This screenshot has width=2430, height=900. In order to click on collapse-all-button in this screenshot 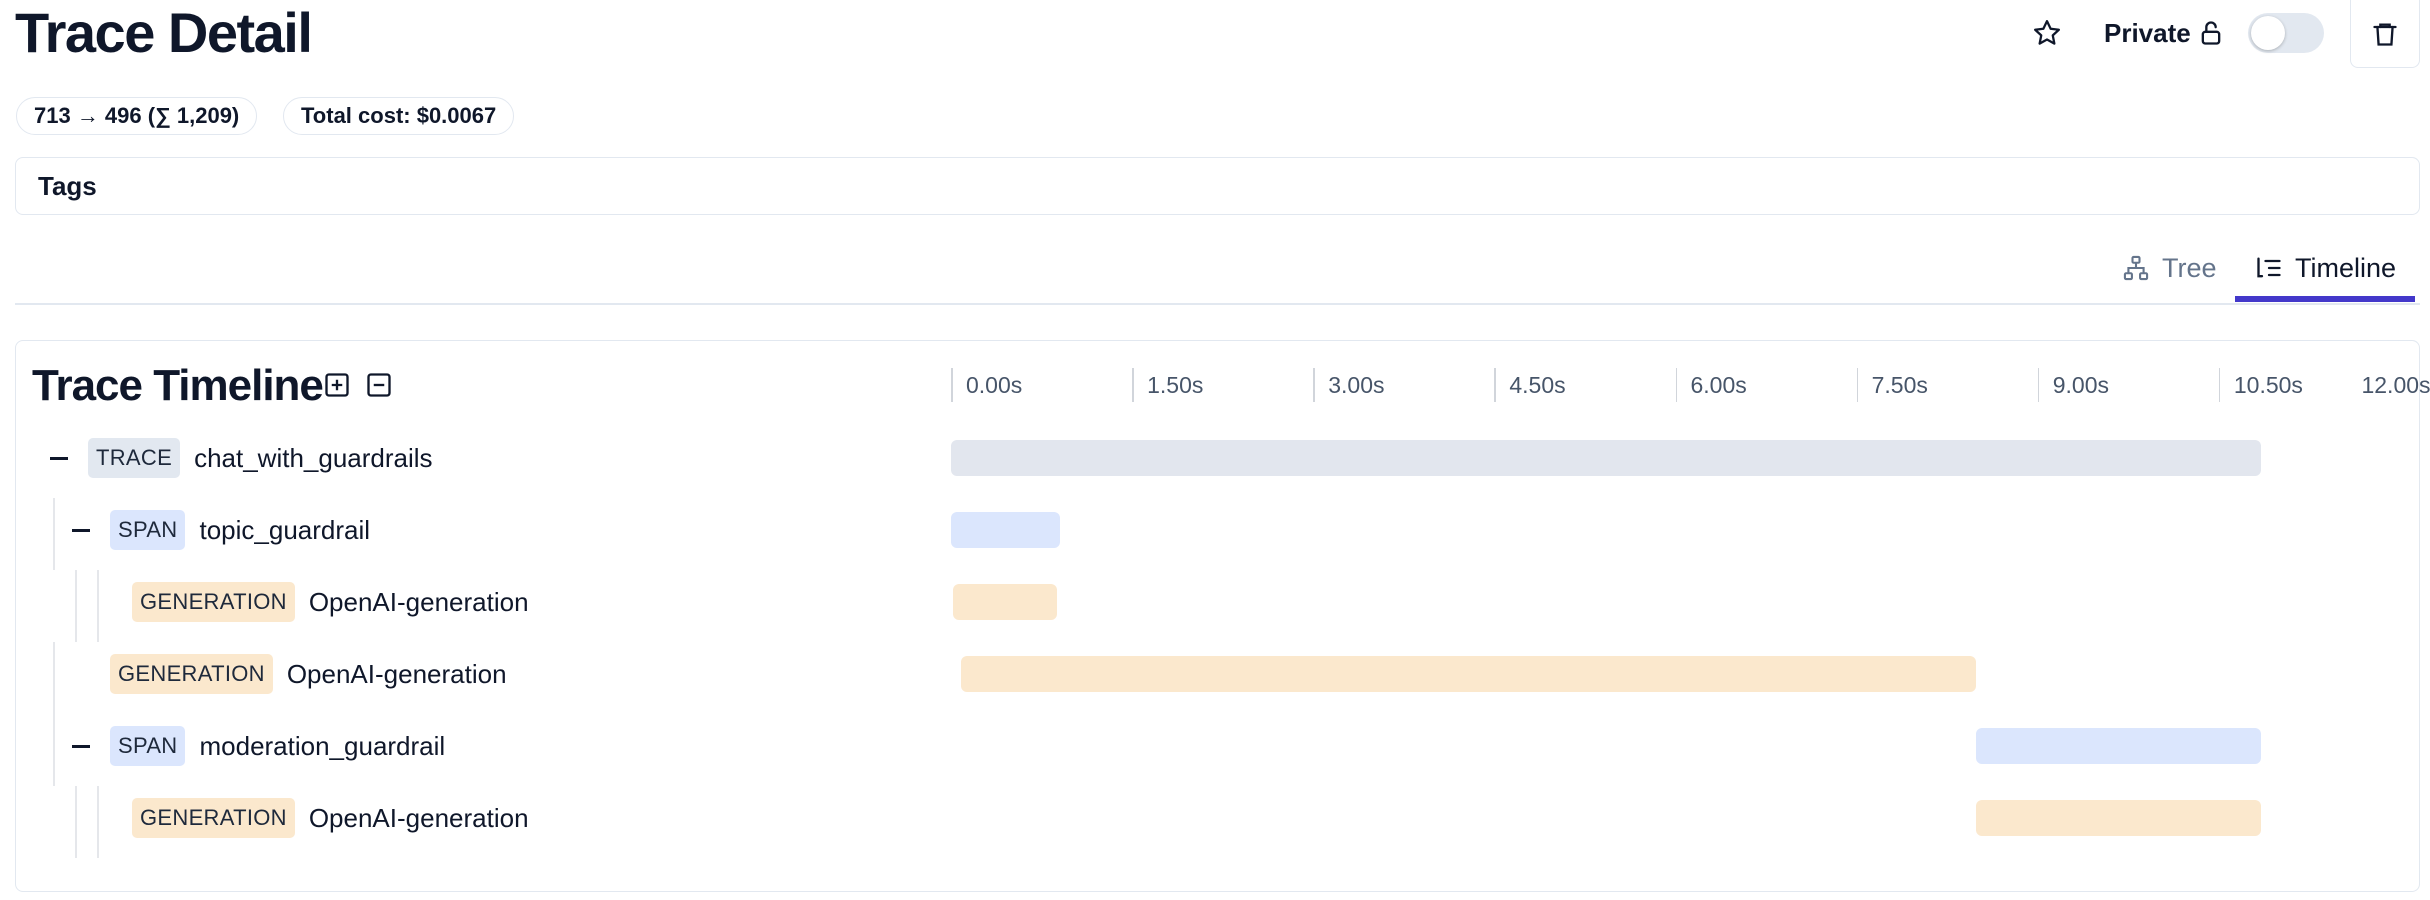, I will do `click(379, 385)`.